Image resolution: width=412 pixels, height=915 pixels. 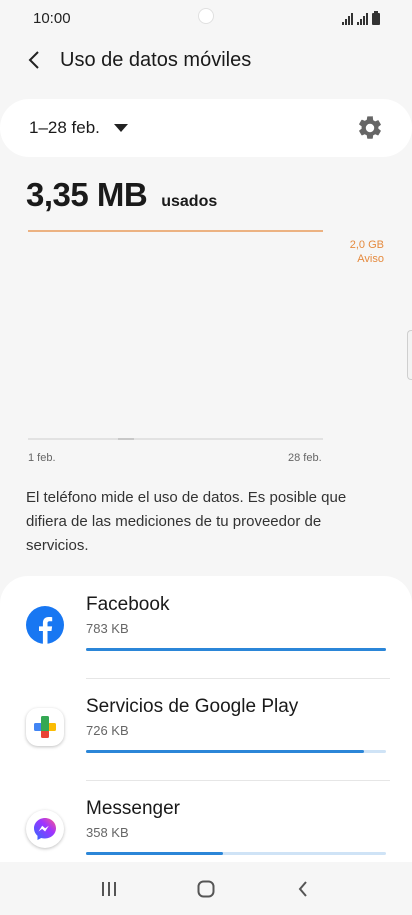 I want to click on status-time: 10:00, so click(x=52, y=18).